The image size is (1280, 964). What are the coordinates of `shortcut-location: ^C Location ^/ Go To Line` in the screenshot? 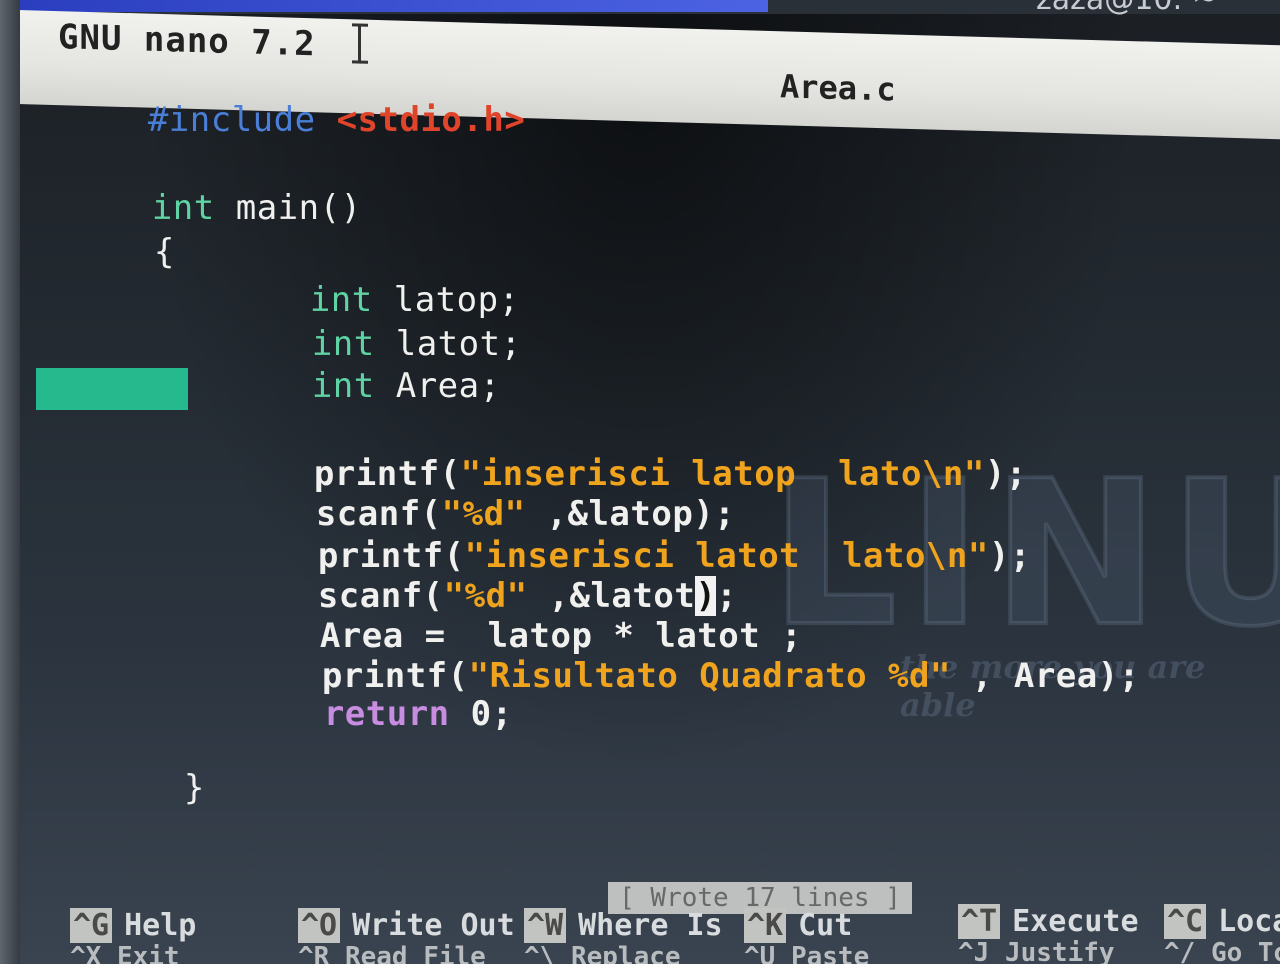 It's located at (1222, 934).